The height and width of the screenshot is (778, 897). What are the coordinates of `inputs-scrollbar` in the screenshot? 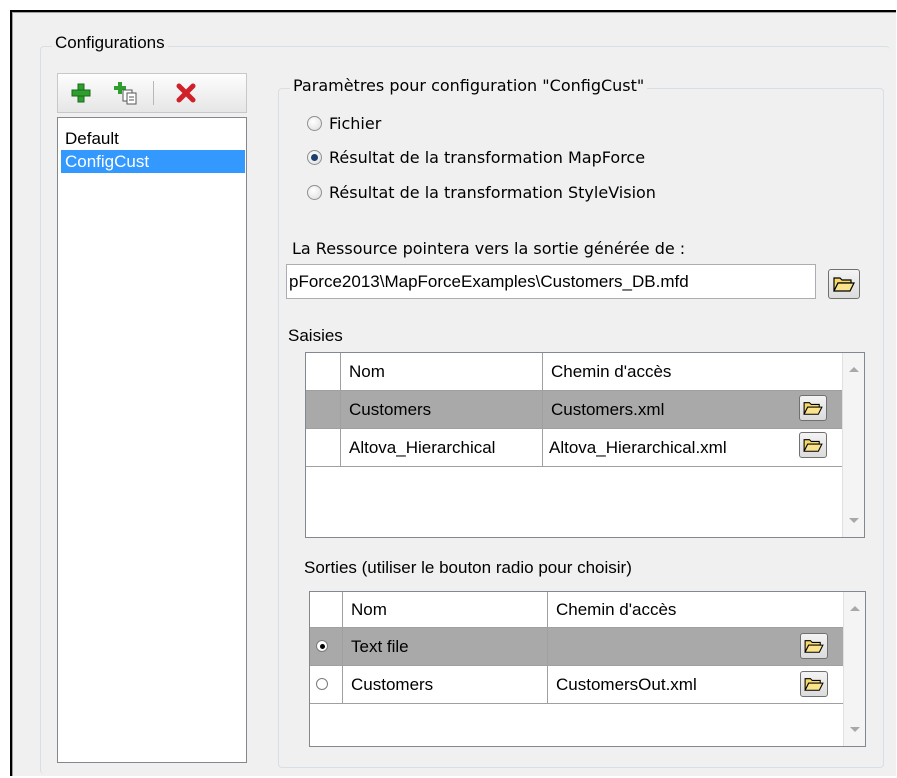 It's located at (853, 445).